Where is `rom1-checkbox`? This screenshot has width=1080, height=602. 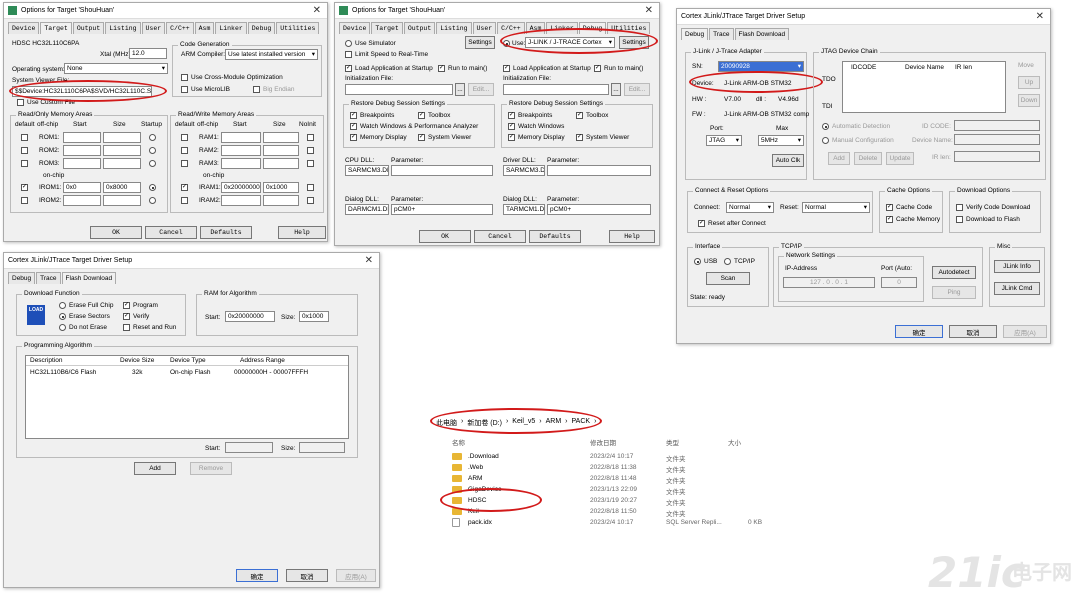
rom1-checkbox is located at coordinates (24, 137).